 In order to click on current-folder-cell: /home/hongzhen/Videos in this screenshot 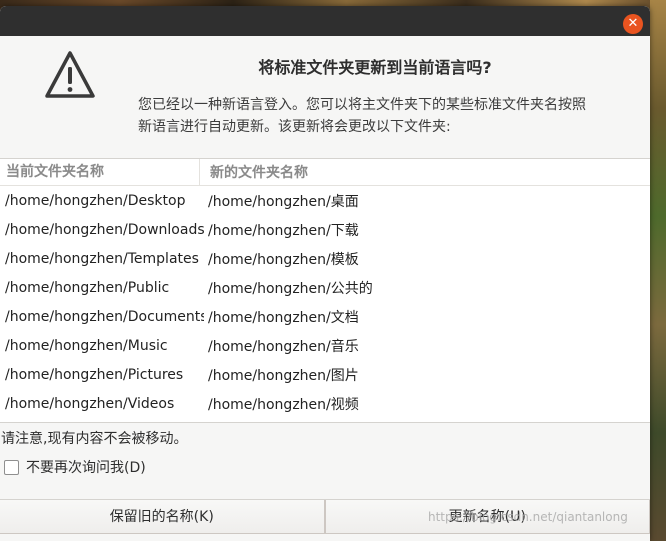, I will do `click(90, 403)`.